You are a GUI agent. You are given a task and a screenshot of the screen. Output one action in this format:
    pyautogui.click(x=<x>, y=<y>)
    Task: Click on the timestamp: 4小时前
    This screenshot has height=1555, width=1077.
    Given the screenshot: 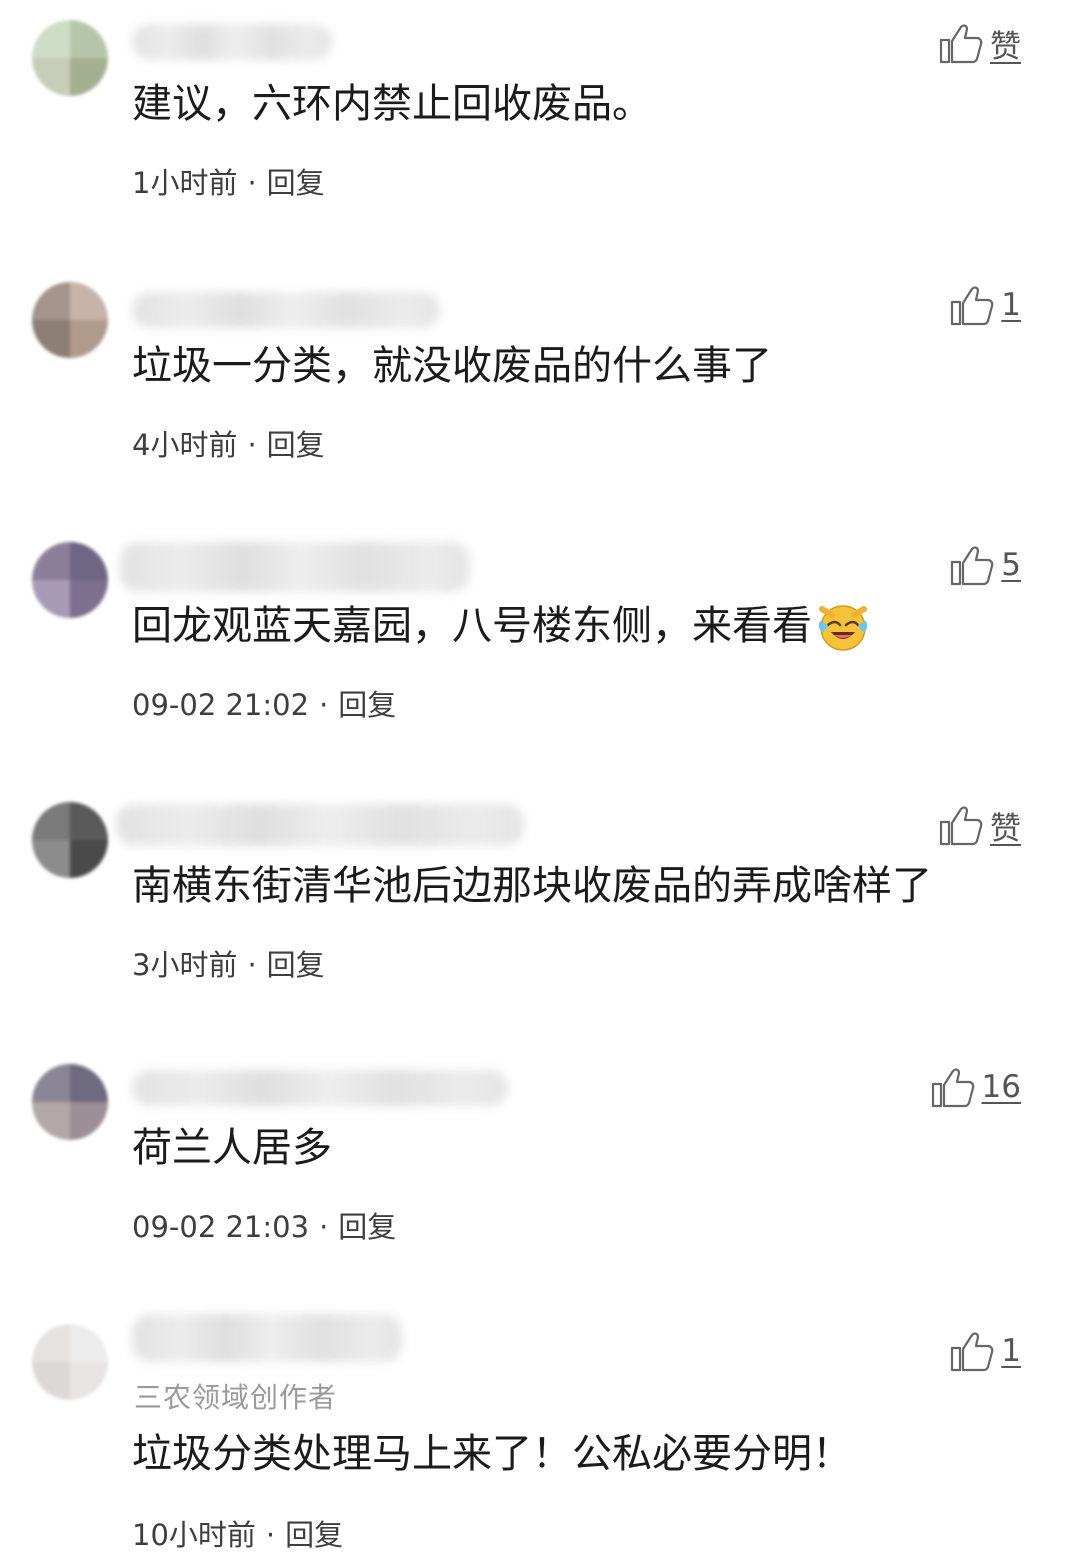 What is the action you would take?
    pyautogui.click(x=185, y=445)
    